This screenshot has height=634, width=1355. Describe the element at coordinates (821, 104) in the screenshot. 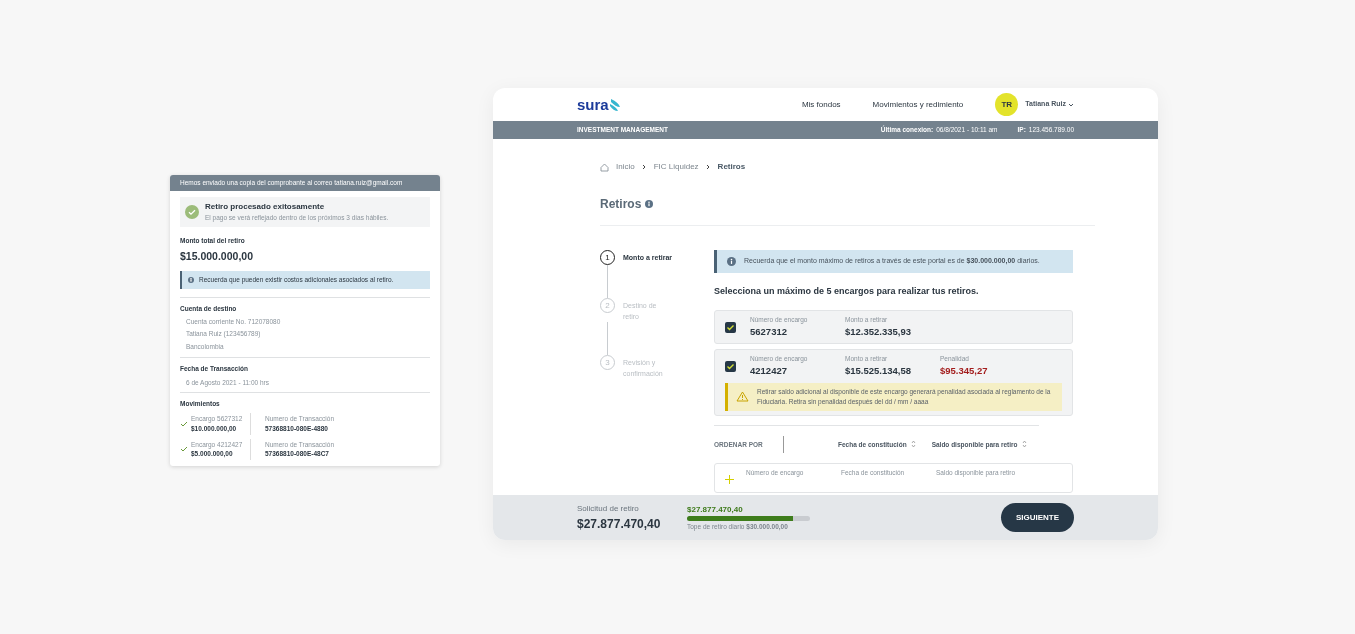

I see `nav-link: Mis fondos` at that location.